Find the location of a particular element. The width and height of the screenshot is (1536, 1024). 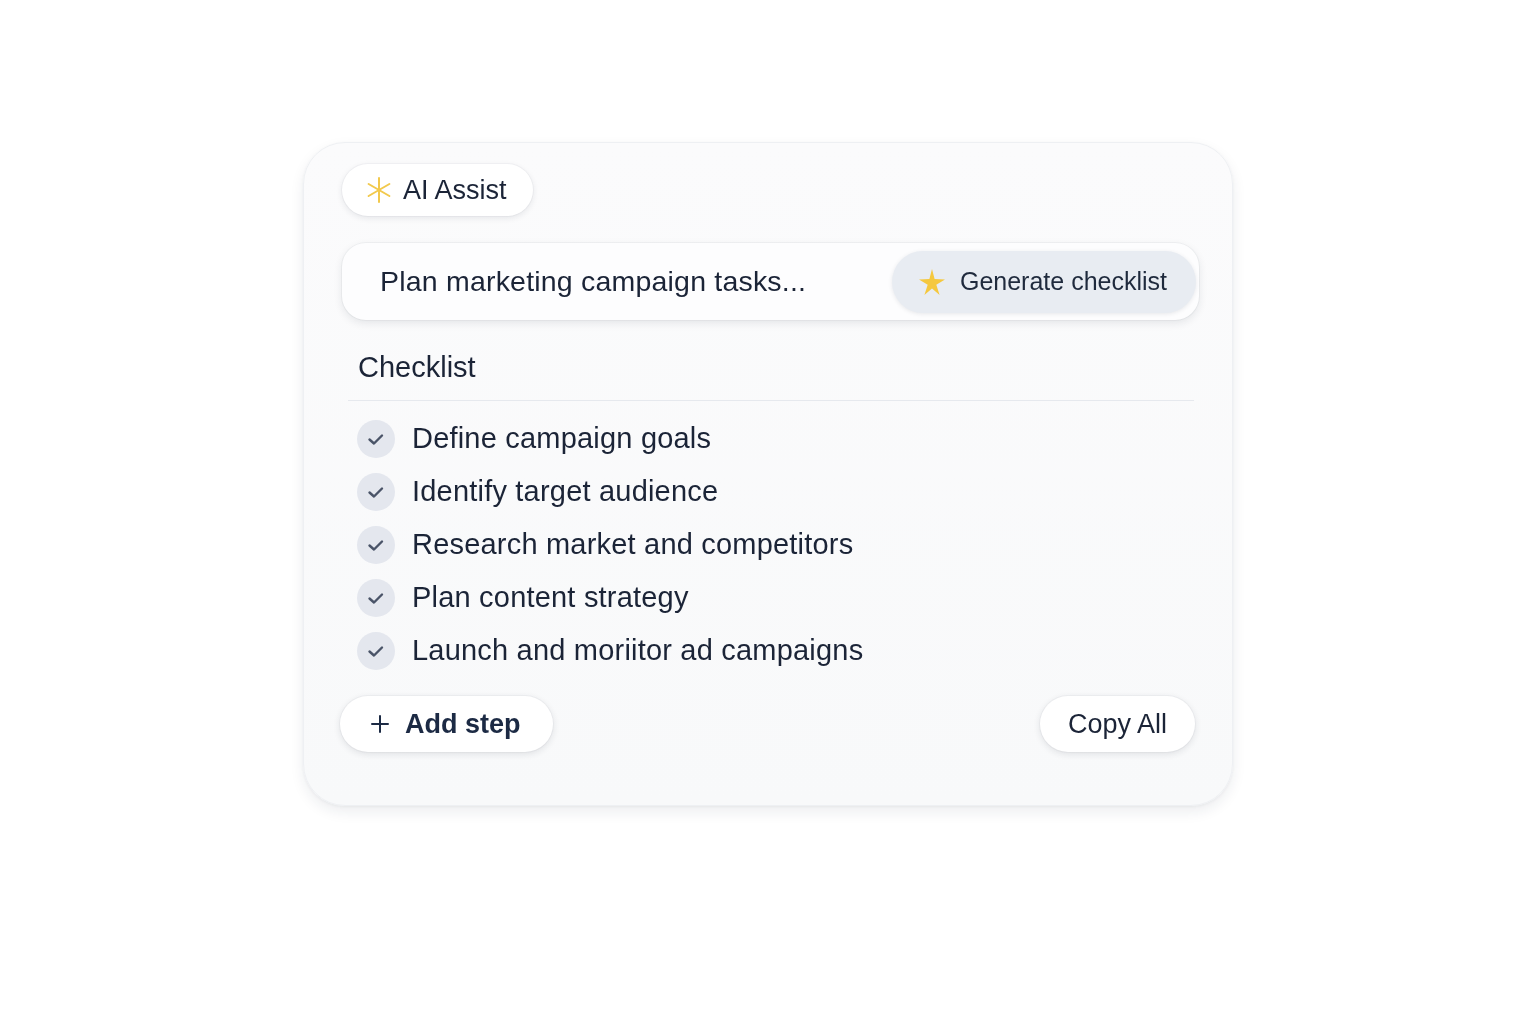

section-title: Checklist is located at coordinates (771, 372).